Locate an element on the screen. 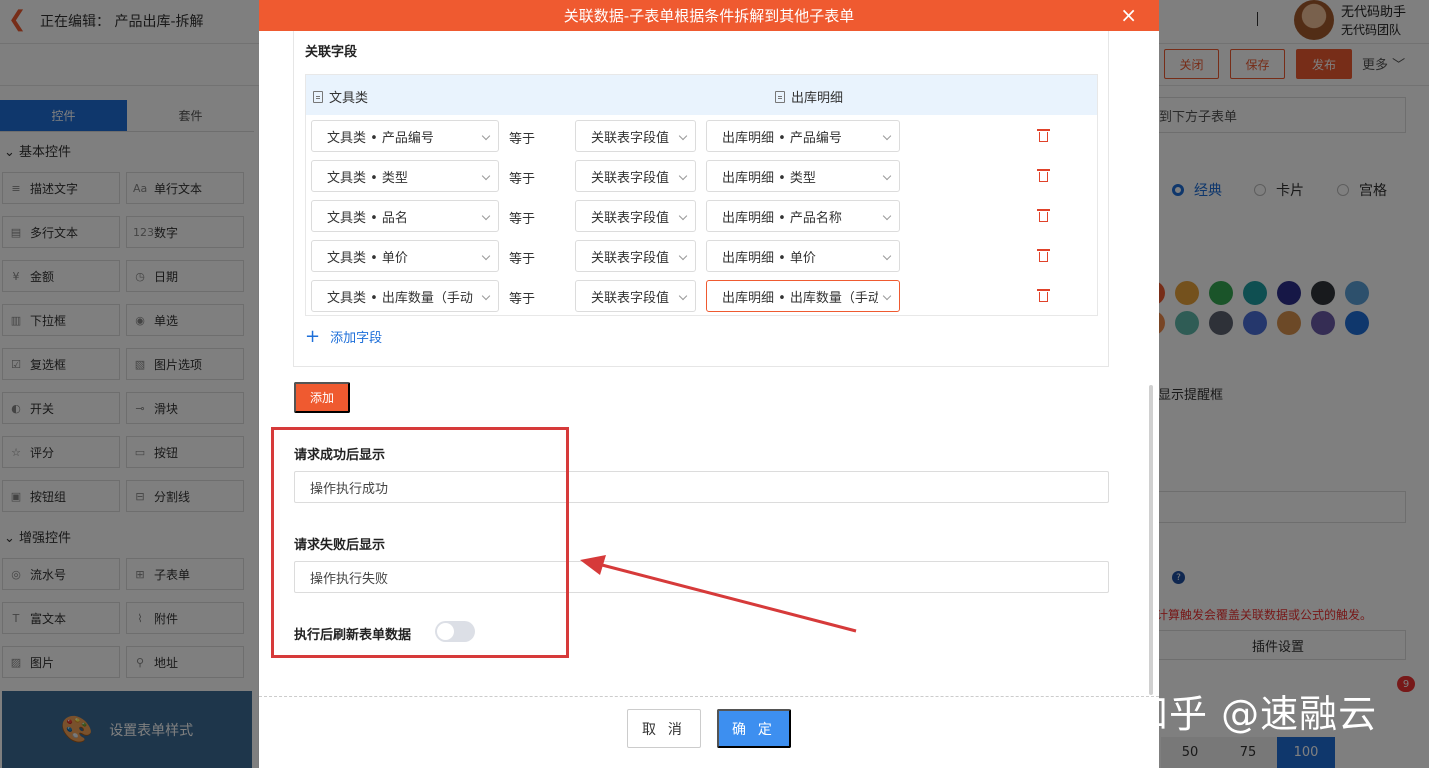  target-field-select-value: 出库明细 • 产品名称 is located at coordinates (782, 218).